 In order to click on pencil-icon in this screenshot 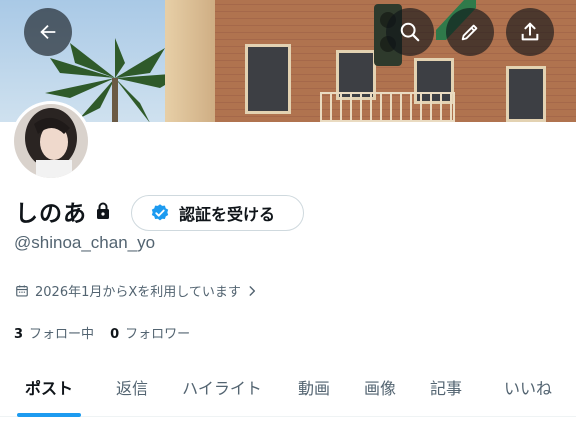, I will do `click(469, 32)`.